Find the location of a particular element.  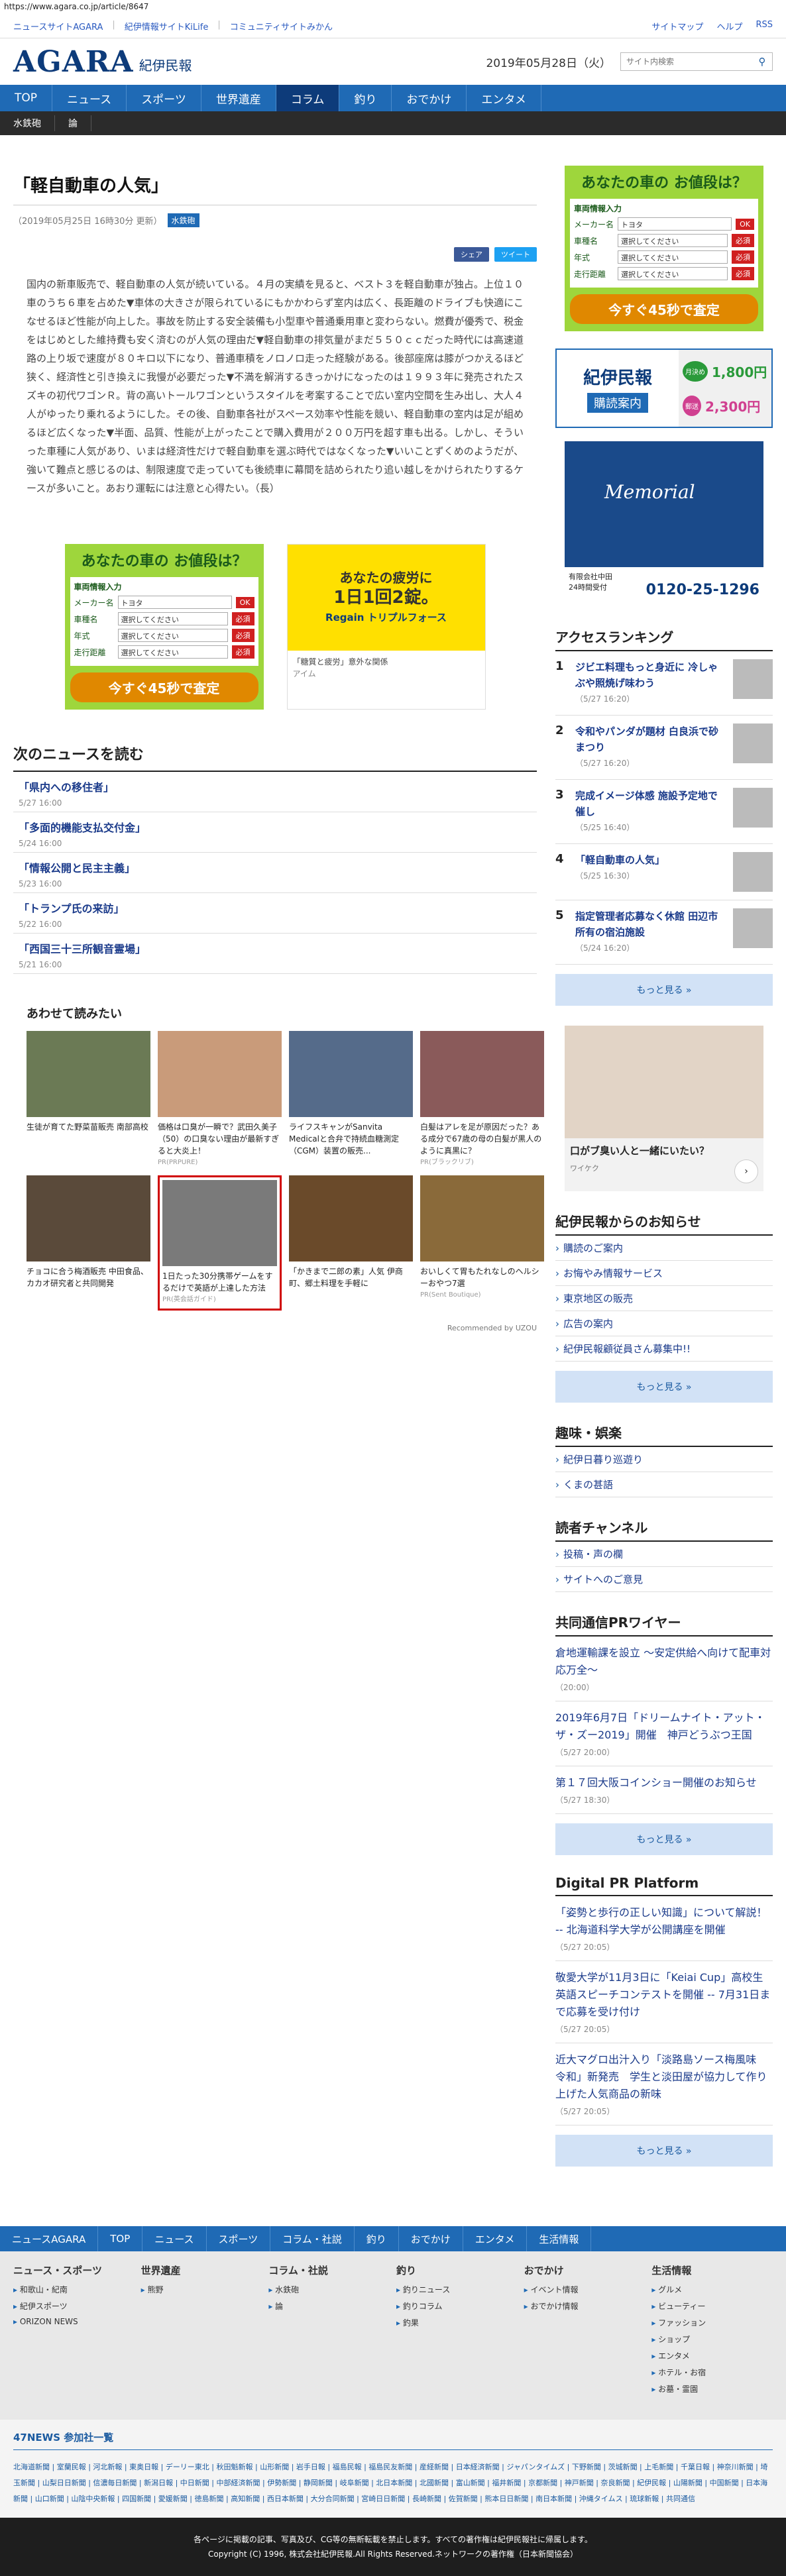

ranking-text: ジビエ料理もっと身近に 冷しゃぶや照焼げ味わう is located at coordinates (650, 675).